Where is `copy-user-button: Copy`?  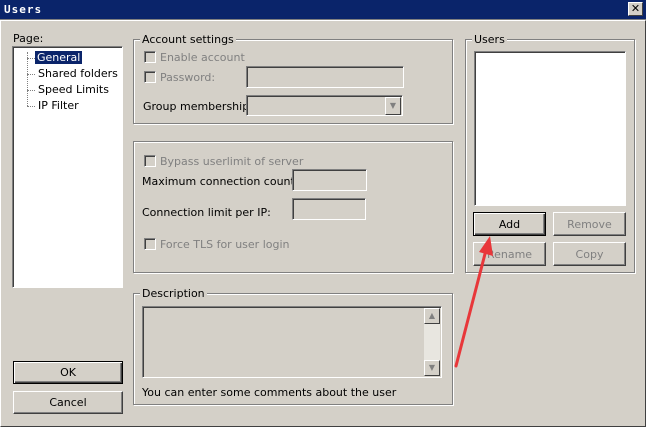 copy-user-button: Copy is located at coordinates (589, 254).